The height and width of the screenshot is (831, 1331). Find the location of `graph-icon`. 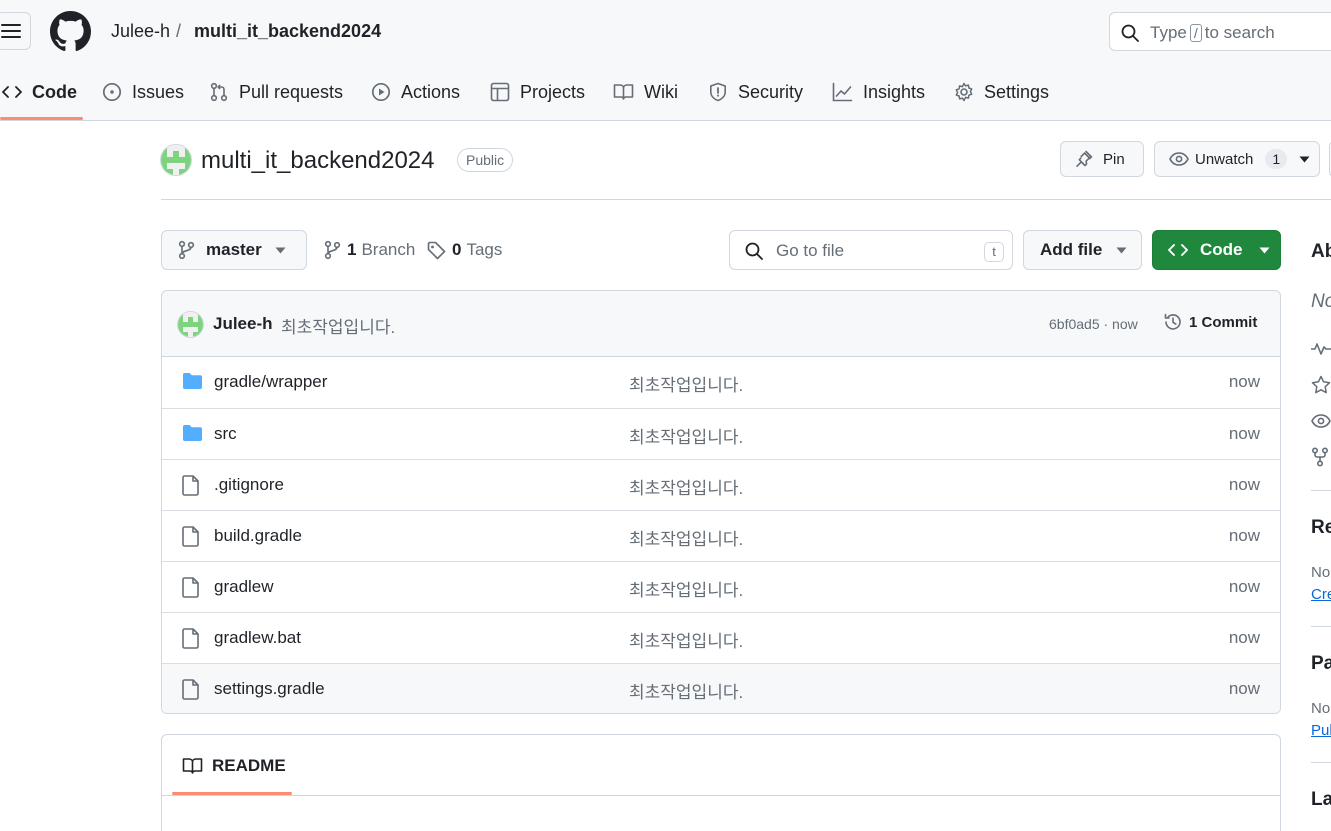

graph-icon is located at coordinates (842, 92).